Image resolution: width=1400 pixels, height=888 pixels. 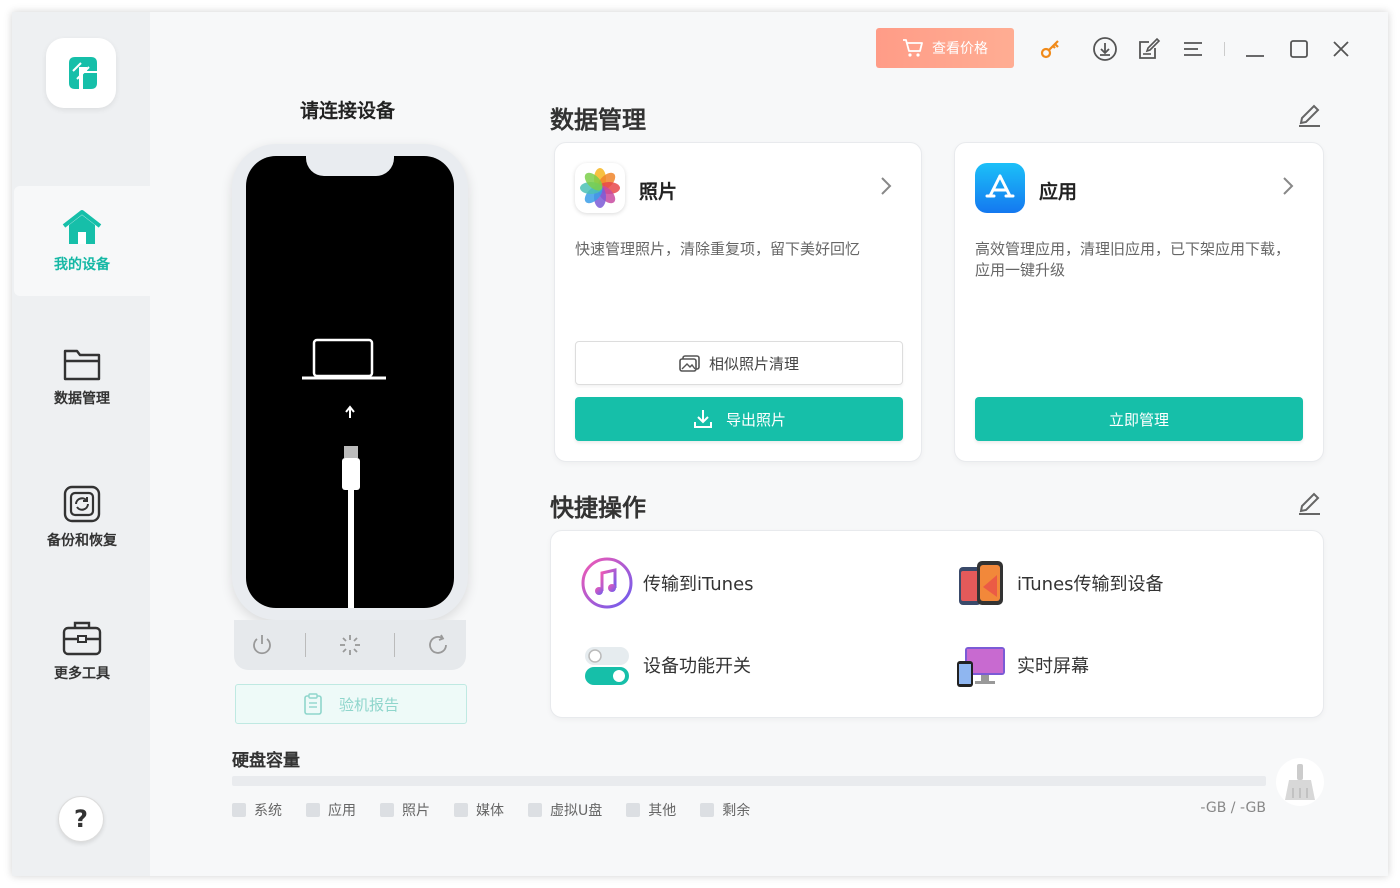 I want to click on help-button: ?, so click(x=81, y=819).